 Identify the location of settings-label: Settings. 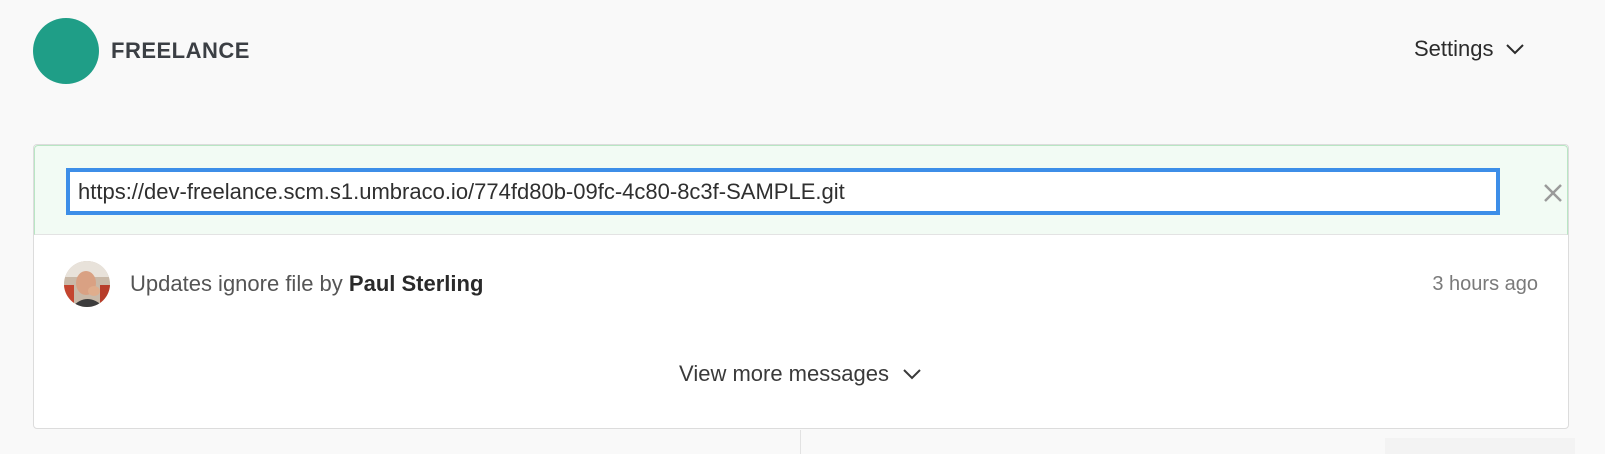
(1454, 48).